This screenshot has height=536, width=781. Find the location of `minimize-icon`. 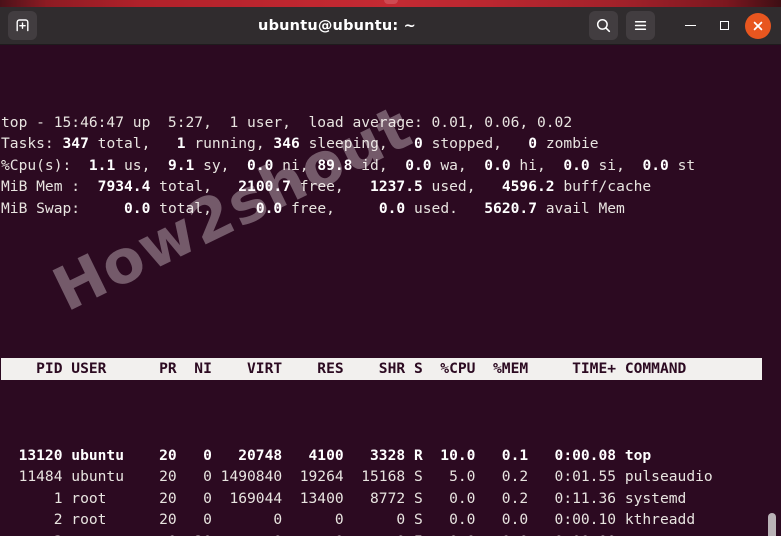

minimize-icon is located at coordinates (690, 25).